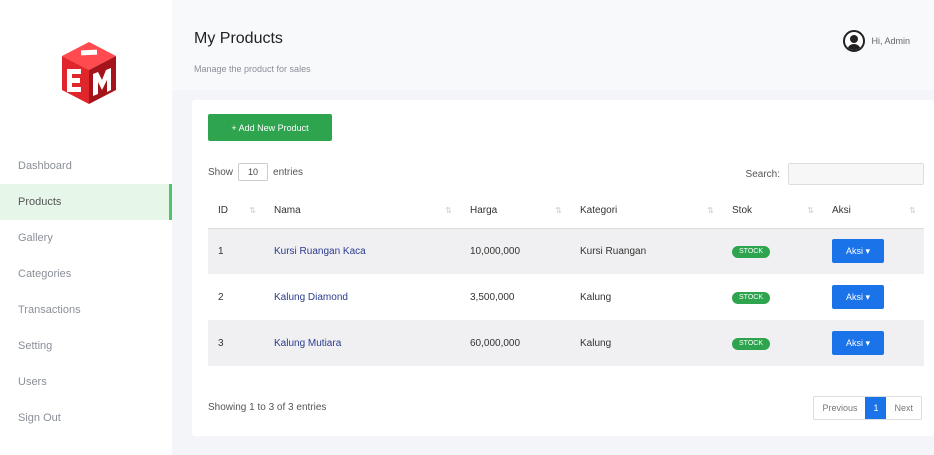 This screenshot has width=934, height=455. Describe the element at coordinates (86, 310) in the screenshot. I see `sidebar-item-transactions: Transactions` at that location.